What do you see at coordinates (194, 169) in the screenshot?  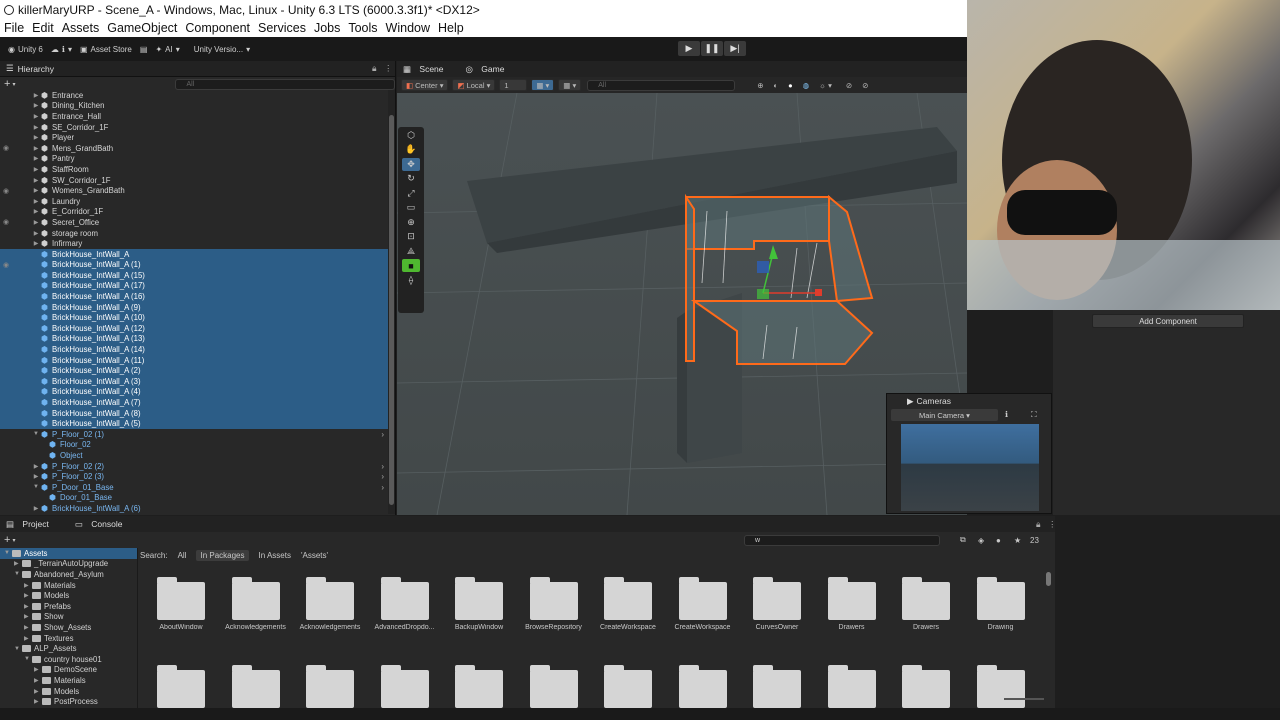 I see `hierarchy-row: ▶ ⬢ StaffRoom` at bounding box center [194, 169].